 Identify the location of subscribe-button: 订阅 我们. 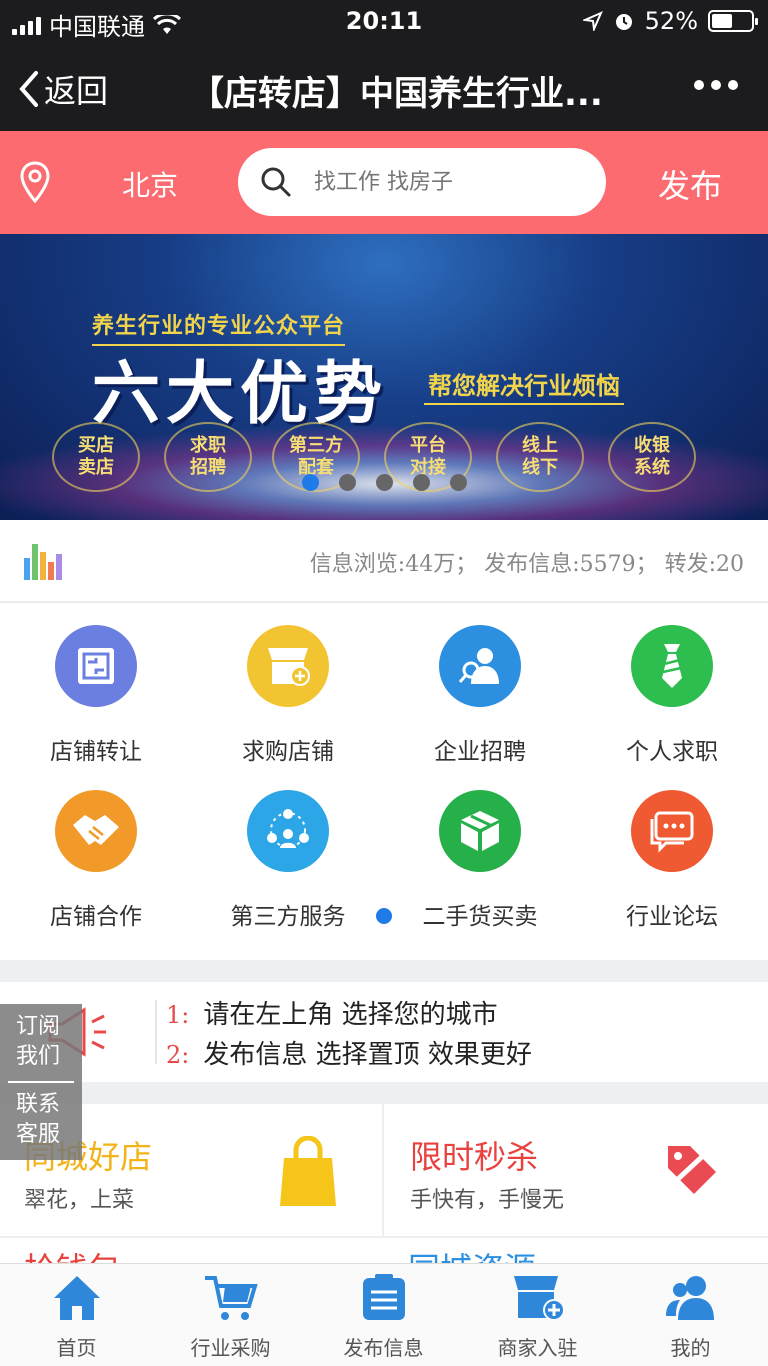
(38, 1042).